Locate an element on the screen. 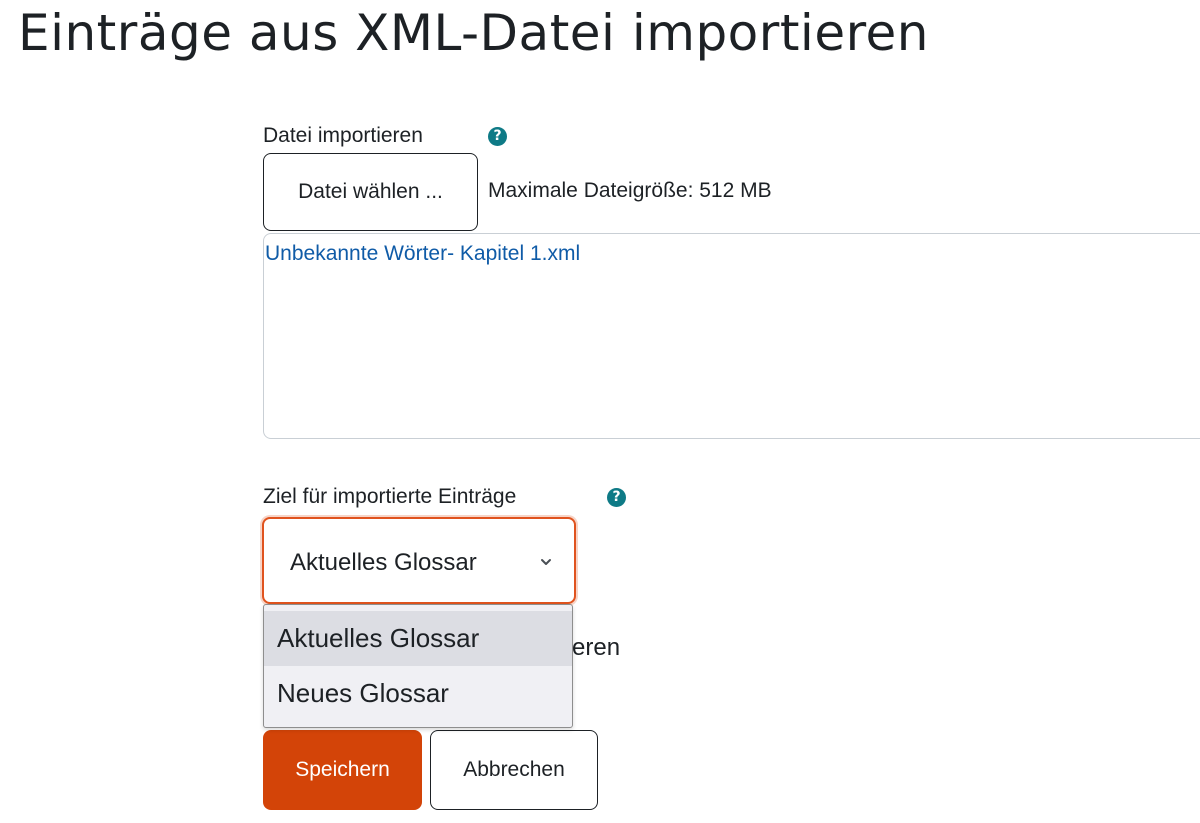 This screenshot has width=1200, height=823. destination-select-value: Aktuelles Glossar is located at coordinates (383, 562).